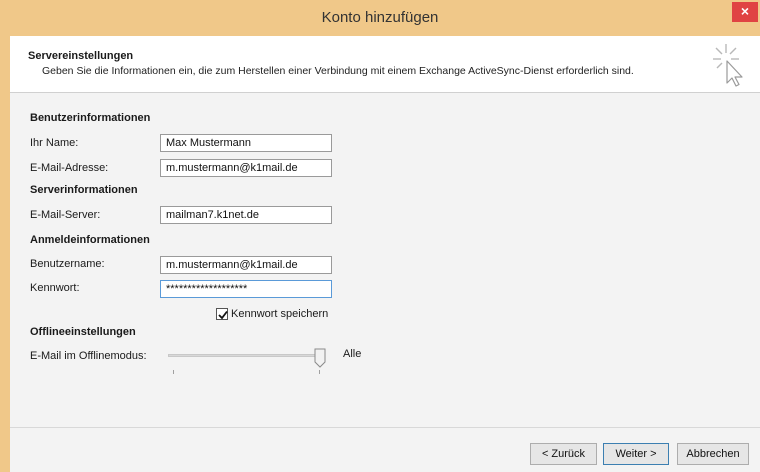  What do you see at coordinates (745, 12) in the screenshot?
I see `close-button: ×` at bounding box center [745, 12].